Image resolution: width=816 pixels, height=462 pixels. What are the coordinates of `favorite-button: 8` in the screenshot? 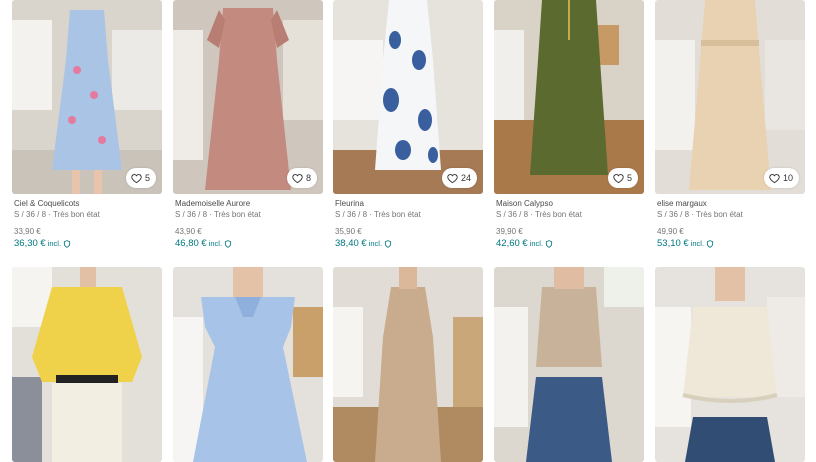 It's located at (301, 178).